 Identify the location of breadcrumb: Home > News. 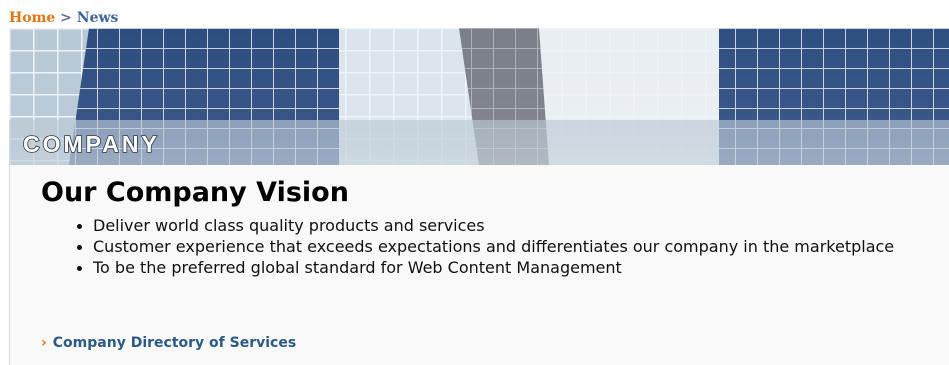
(63, 18).